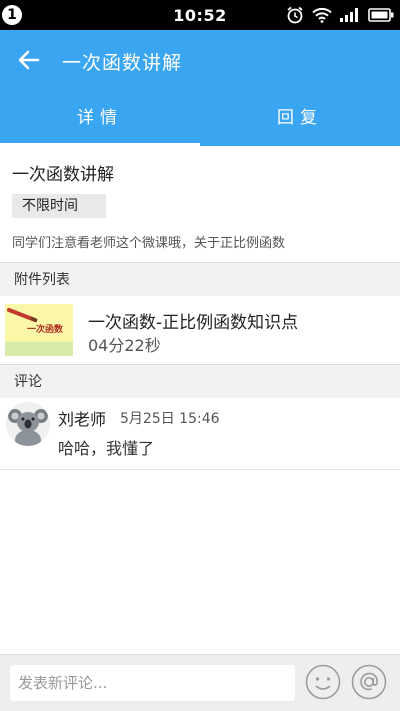 The image size is (400, 711). I want to click on comment-time: 5月25日 15:46, so click(170, 419).